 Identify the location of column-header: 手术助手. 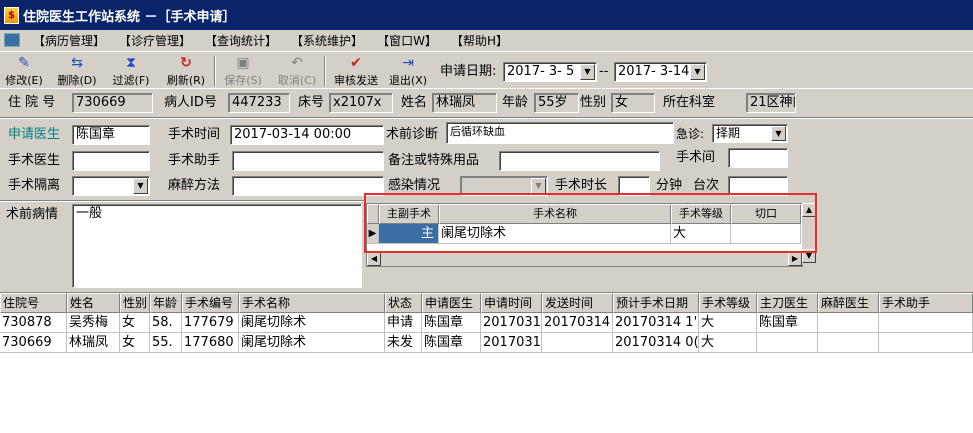
(926, 303).